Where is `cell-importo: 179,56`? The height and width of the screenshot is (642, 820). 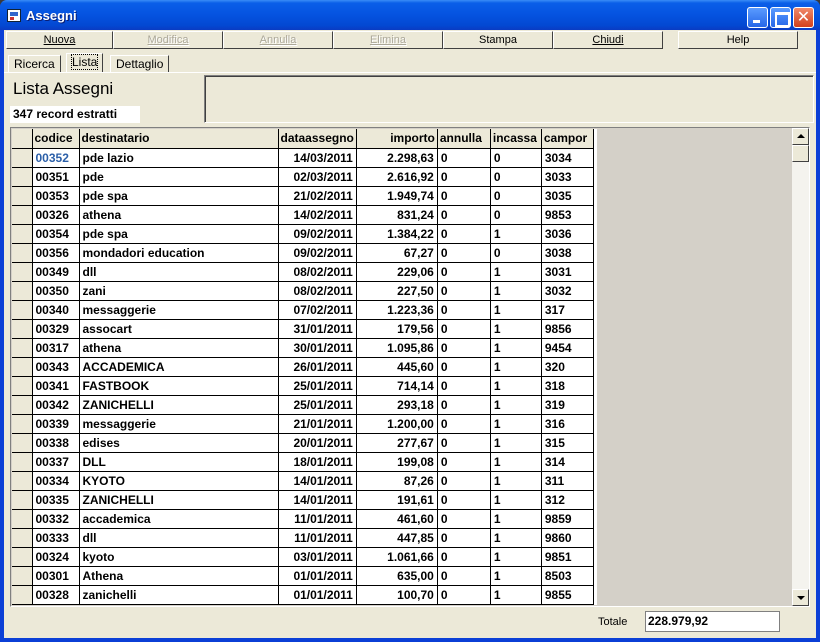 cell-importo: 179,56 is located at coordinates (397, 329).